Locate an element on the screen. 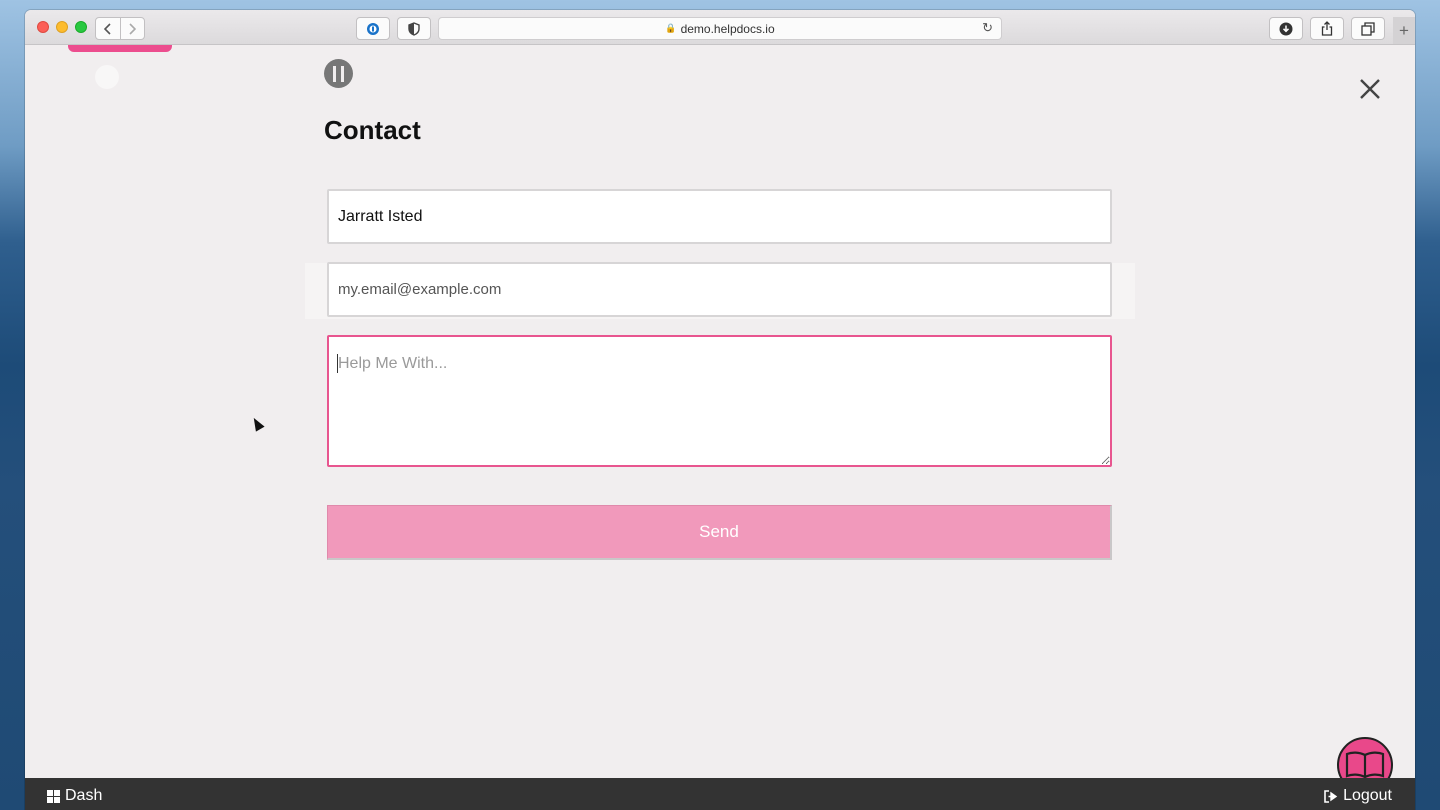 The image size is (1440, 810). zoom-window-button is located at coordinates (81, 27).